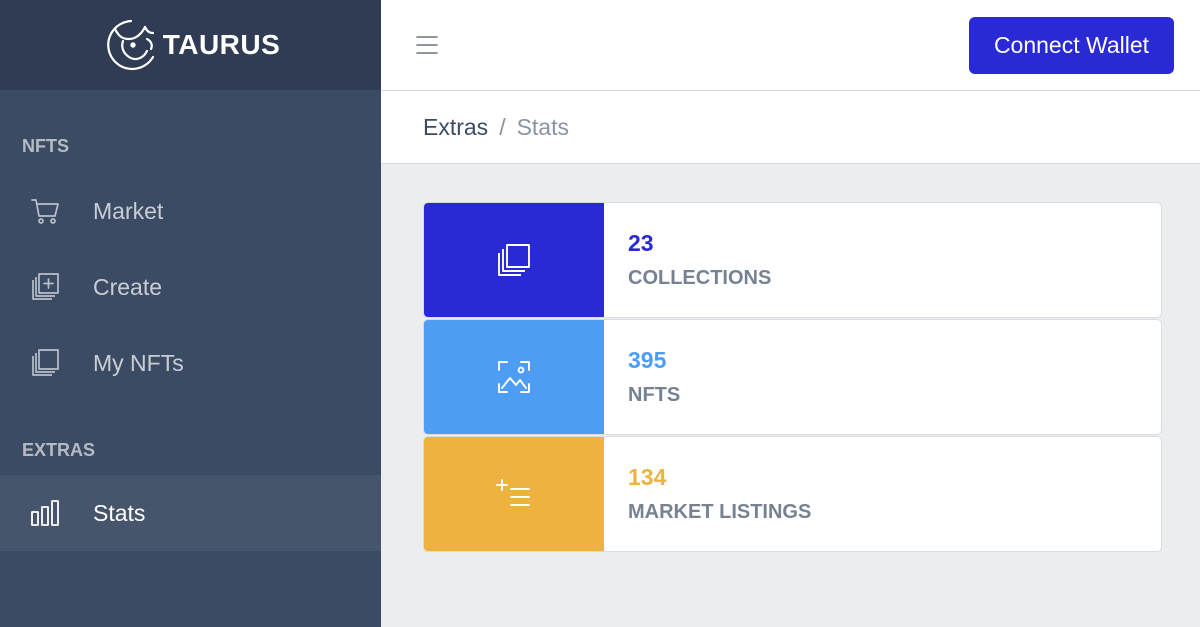 Image resolution: width=1200 pixels, height=627 pixels. Describe the element at coordinates (792, 260) in the screenshot. I see `stat-card-collections: 23 COLLECTIONS` at that location.